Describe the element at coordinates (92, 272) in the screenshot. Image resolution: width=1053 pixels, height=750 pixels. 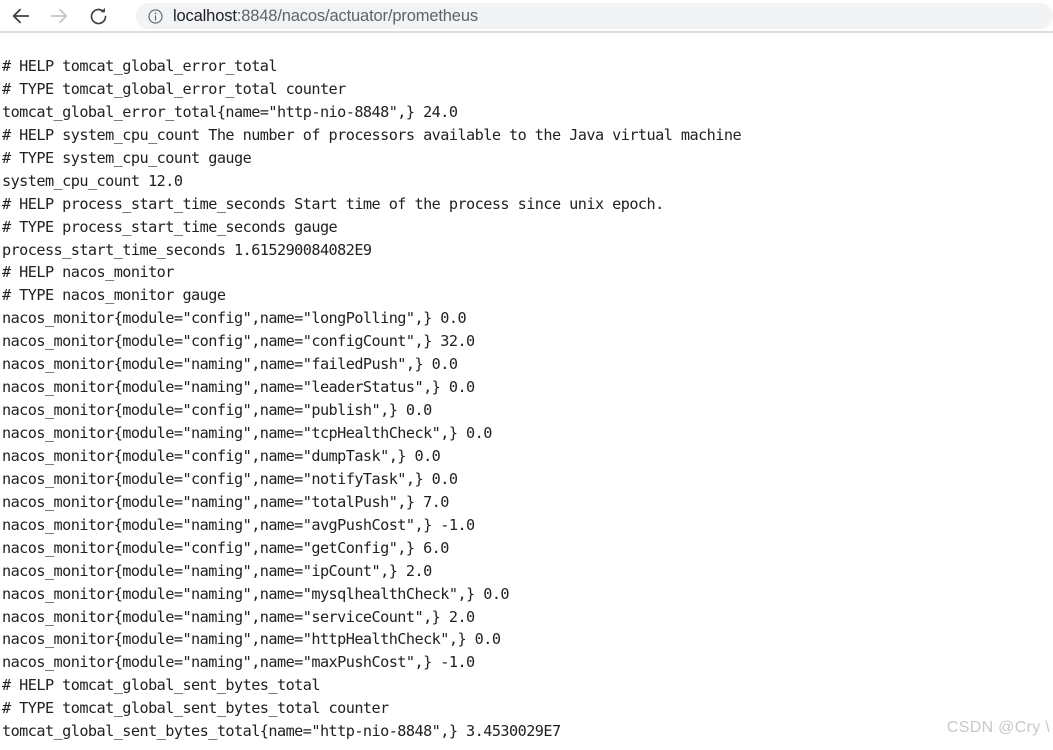
I see `metric-line: # HELP nacos_monitor` at that location.